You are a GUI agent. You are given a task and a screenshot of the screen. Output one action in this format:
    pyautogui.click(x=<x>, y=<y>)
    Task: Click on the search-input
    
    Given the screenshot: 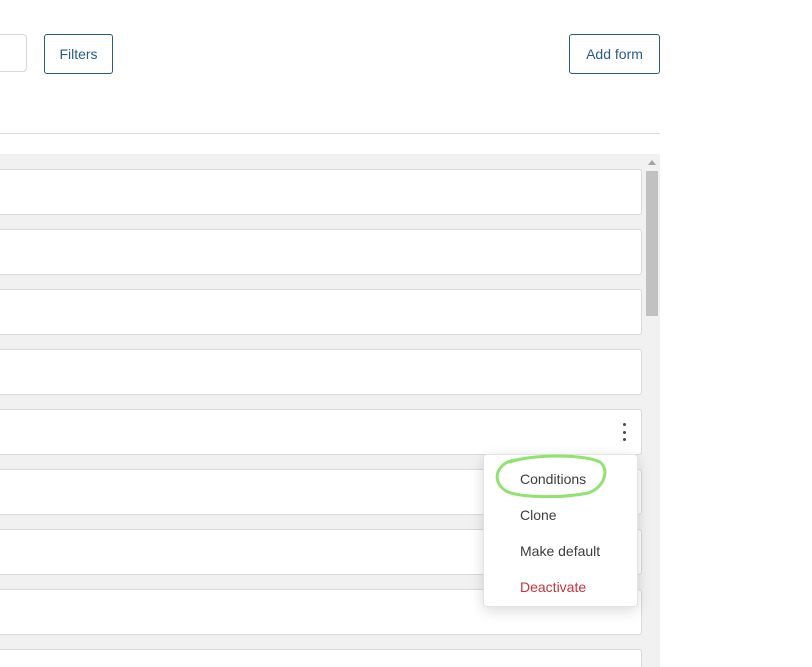 What is the action you would take?
    pyautogui.click(x=13, y=53)
    